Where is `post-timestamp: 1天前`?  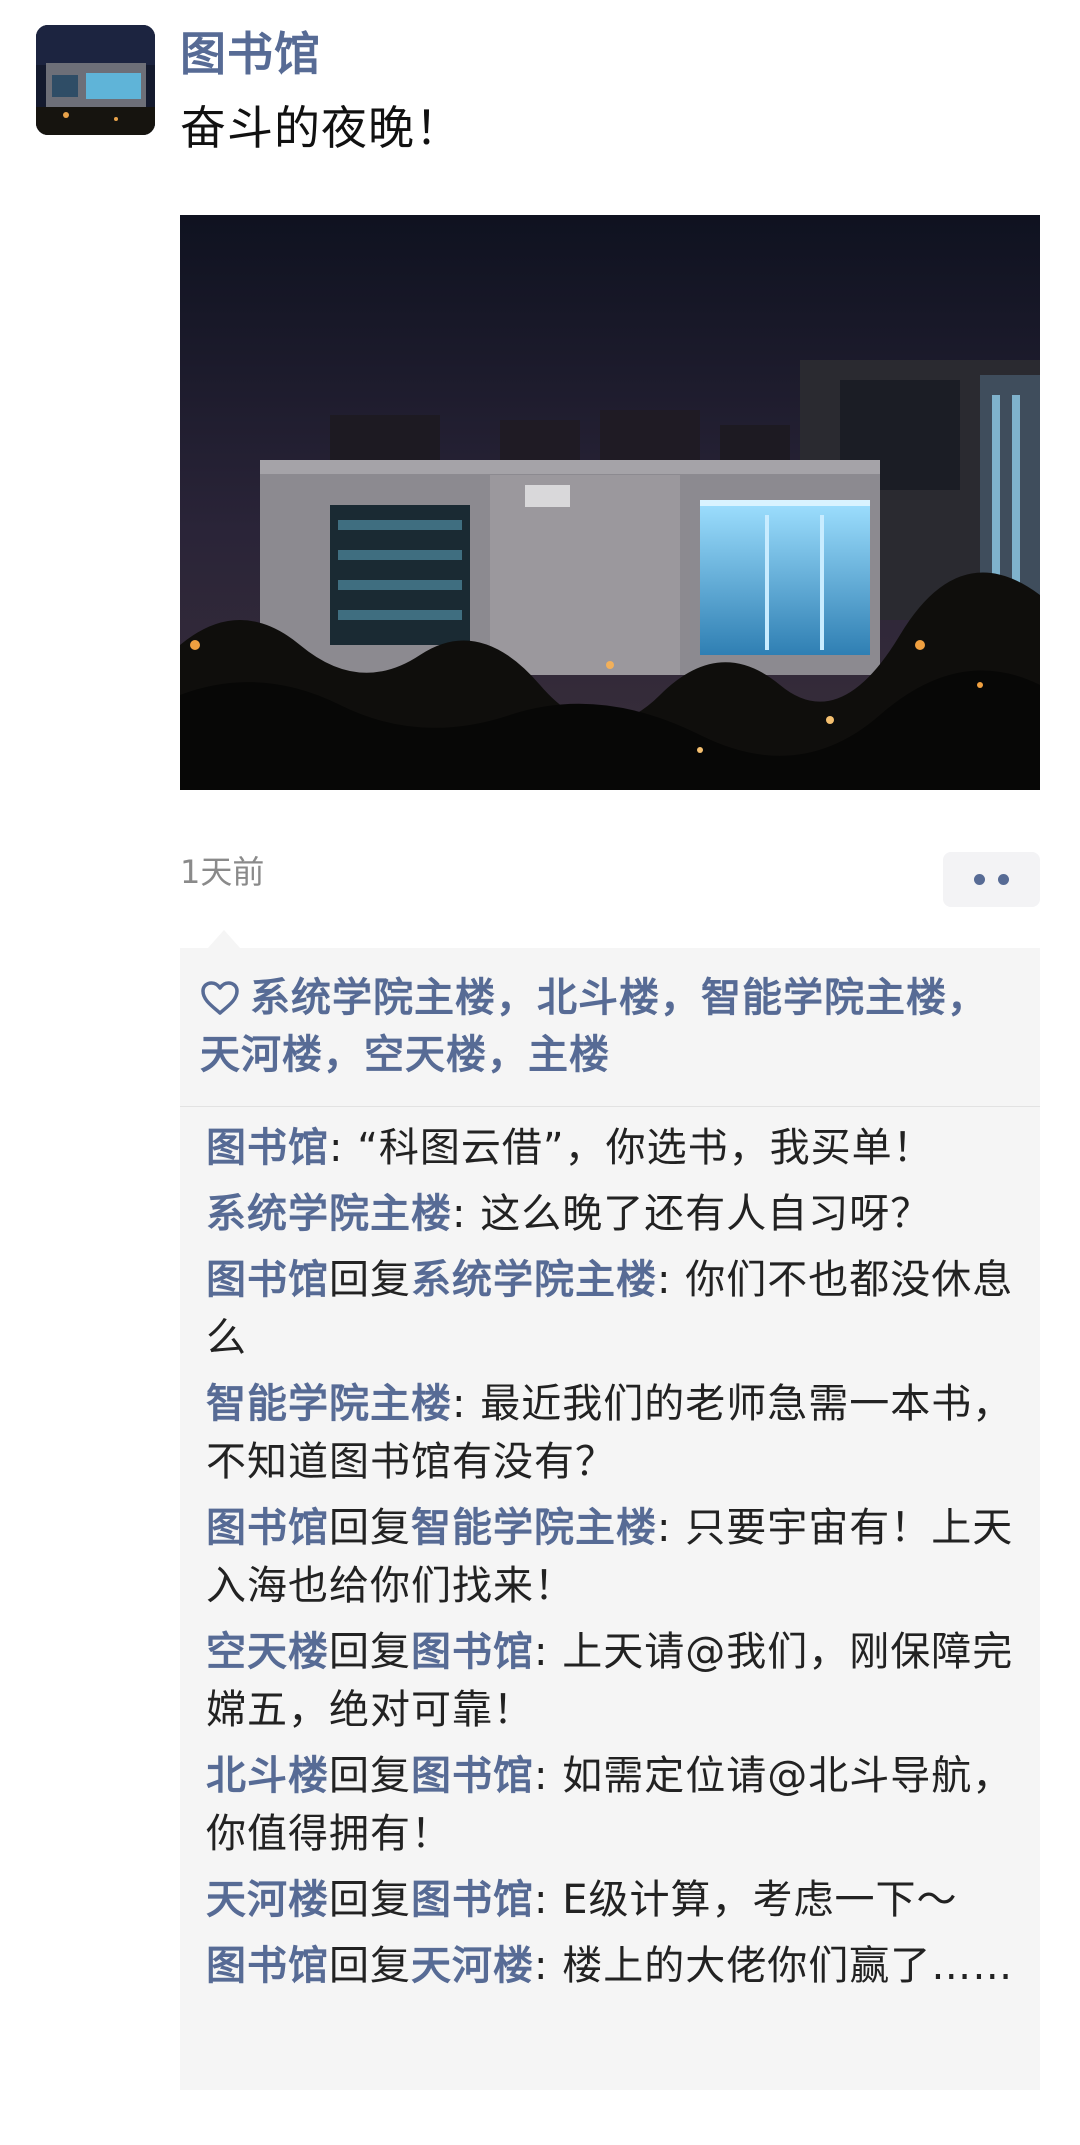 post-timestamp: 1天前 is located at coordinates (222, 872).